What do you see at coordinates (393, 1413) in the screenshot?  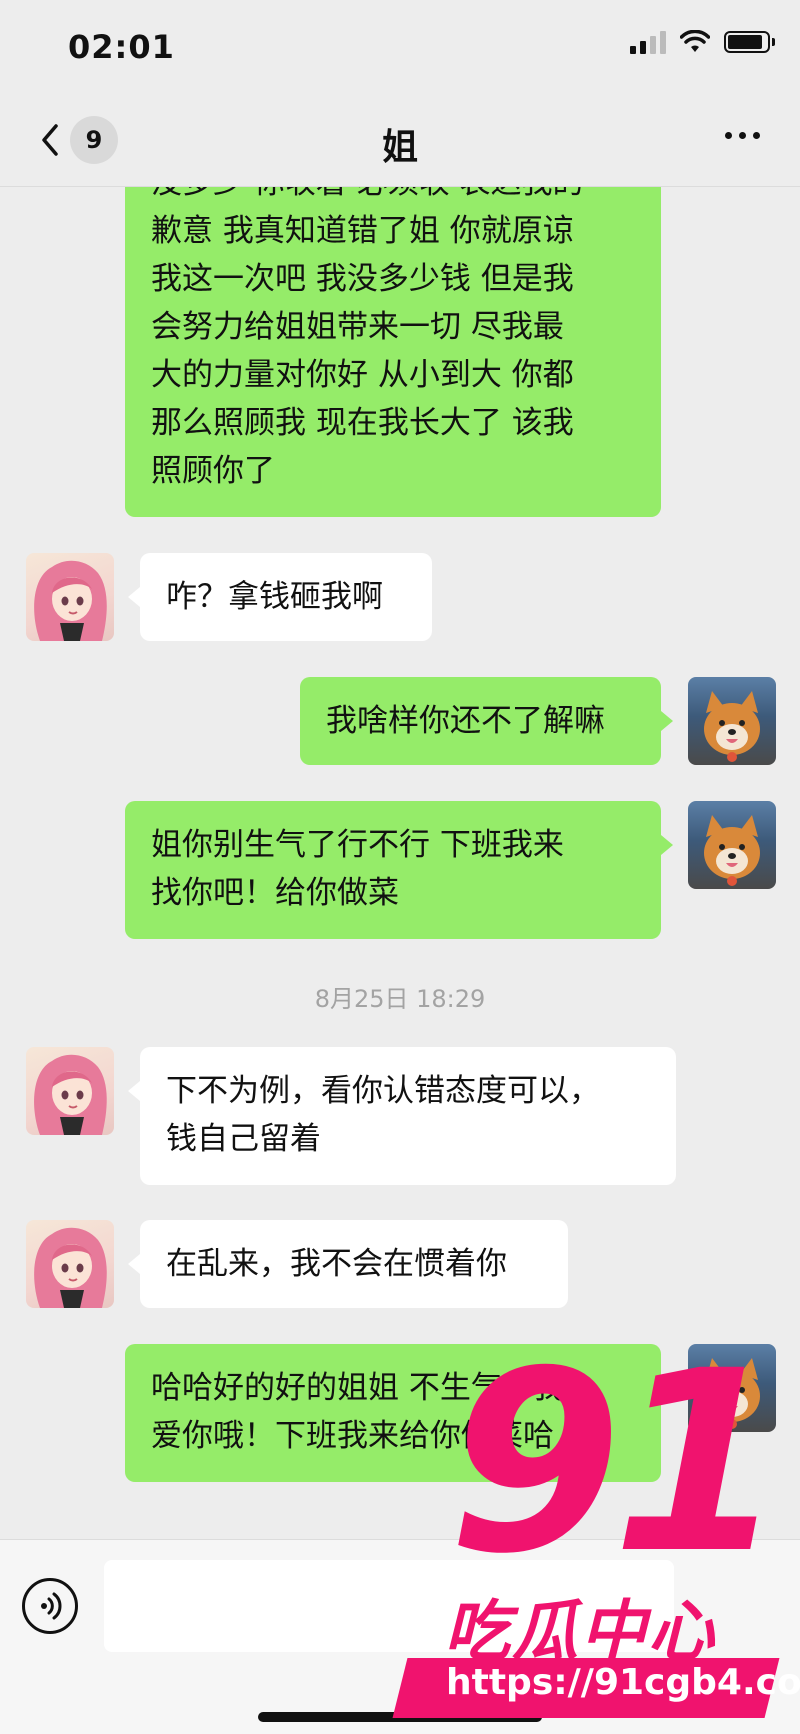 I see `message-bubble-outgoing: 哈哈好的好的姐姐 不生气了我 爱你哦！下班我来给你做菜哈` at bounding box center [393, 1413].